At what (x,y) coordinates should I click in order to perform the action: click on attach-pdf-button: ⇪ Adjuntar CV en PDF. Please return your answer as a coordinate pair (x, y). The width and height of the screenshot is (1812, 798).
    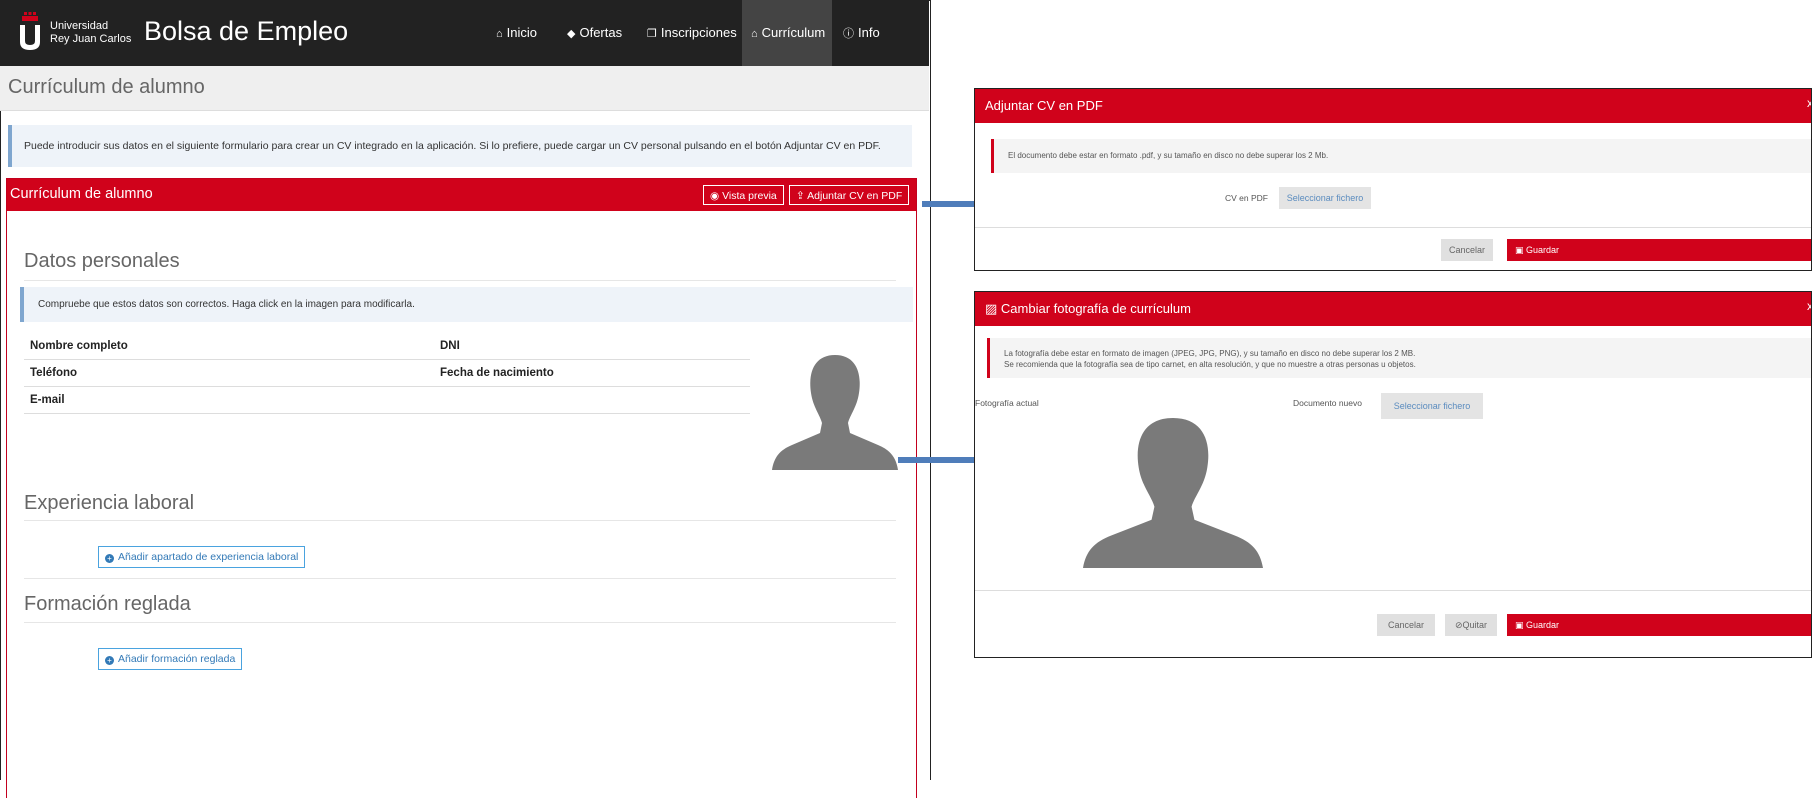
    Looking at the image, I should click on (849, 195).